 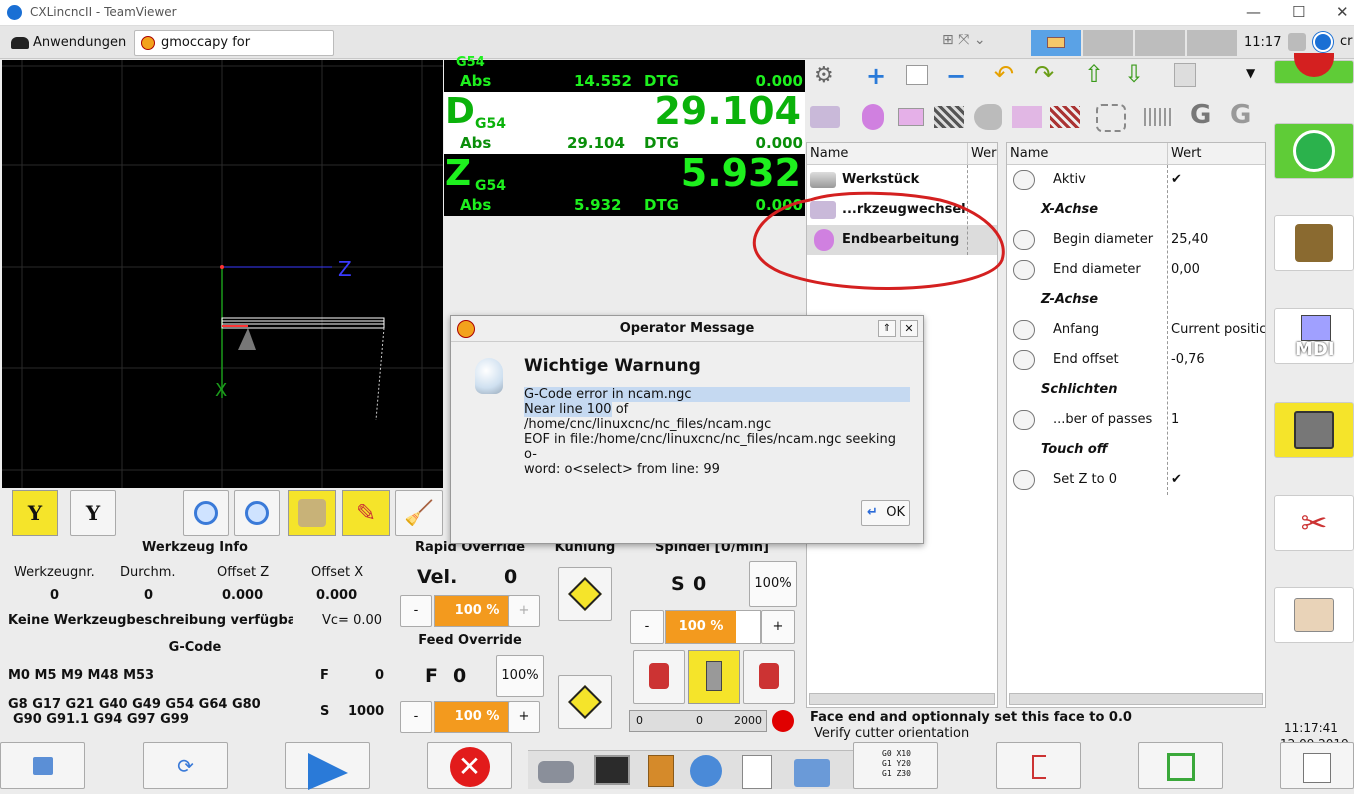 I want to click on zoom-in-button, so click(x=206, y=513).